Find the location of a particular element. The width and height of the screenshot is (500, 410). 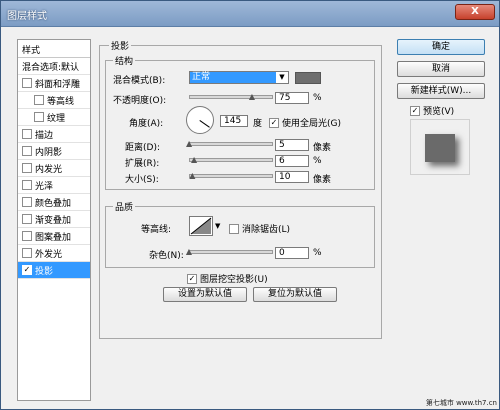

blend-mode-value: 正常 is located at coordinates (233, 77).